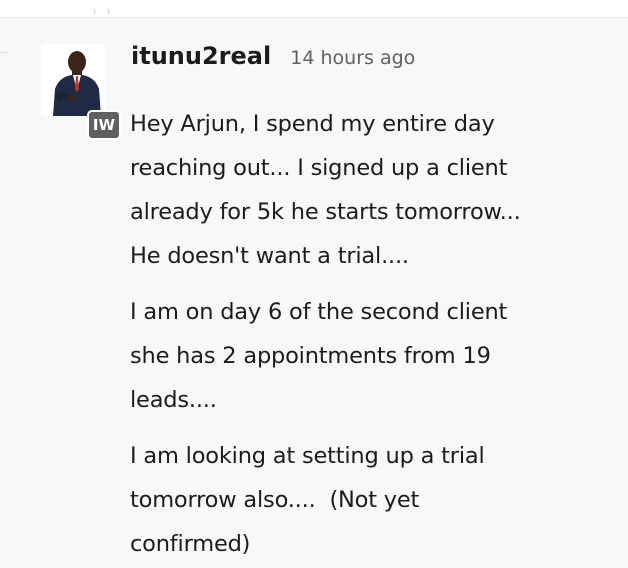  I want to click on author-name: itunu2real, so click(201, 56).